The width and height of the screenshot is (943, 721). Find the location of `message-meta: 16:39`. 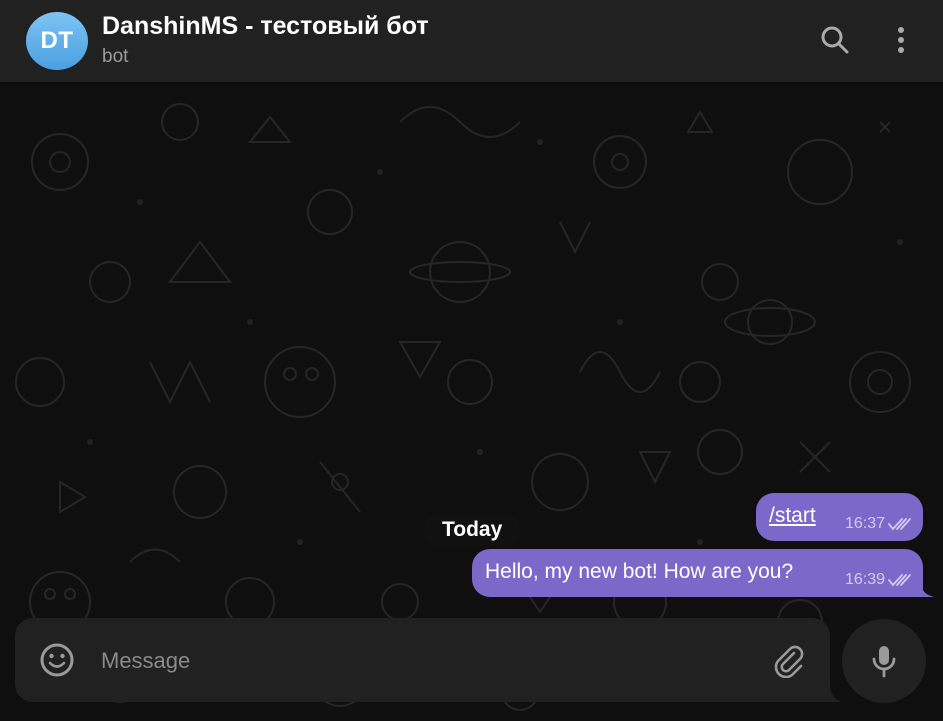

message-meta: 16:39 is located at coordinates (879, 580).